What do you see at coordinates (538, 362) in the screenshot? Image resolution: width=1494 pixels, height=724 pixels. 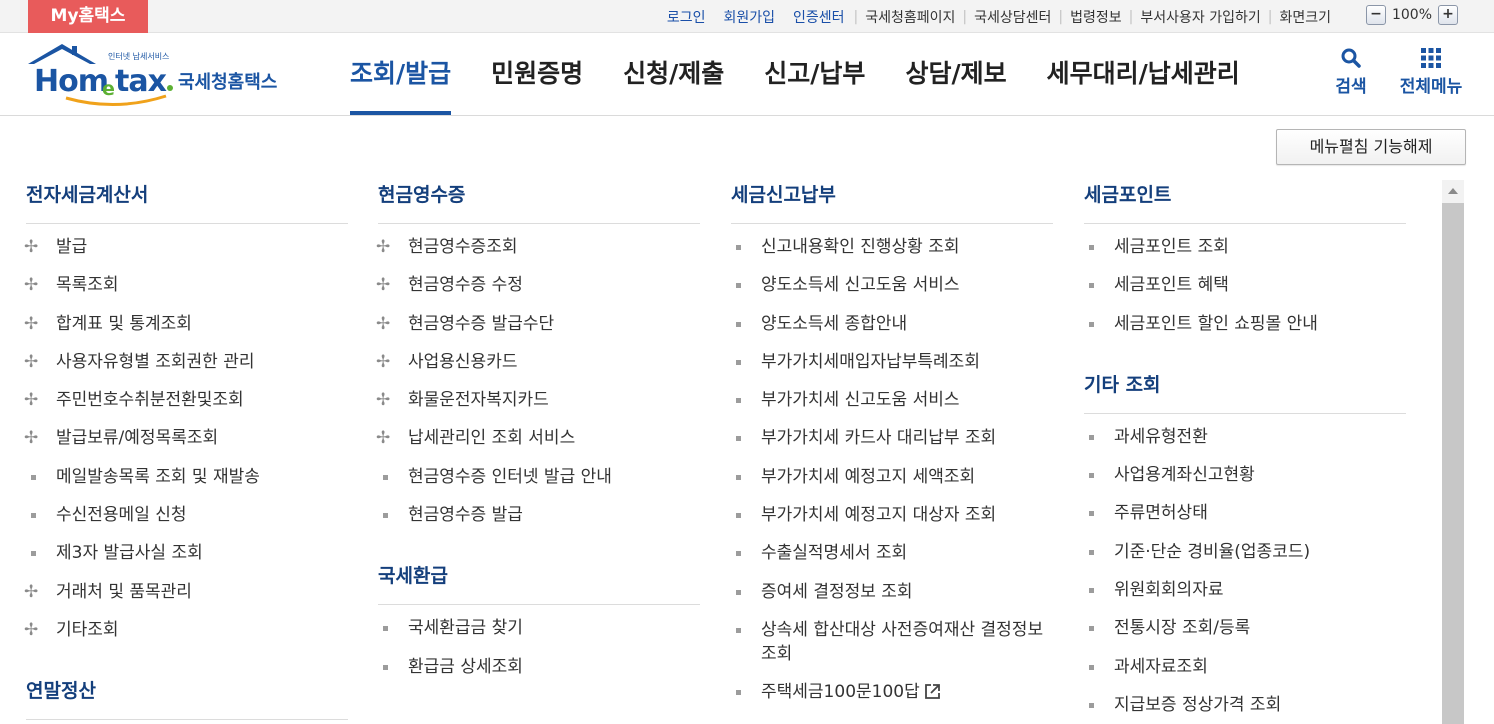 I see `menu-item: 사업용신용카드` at bounding box center [538, 362].